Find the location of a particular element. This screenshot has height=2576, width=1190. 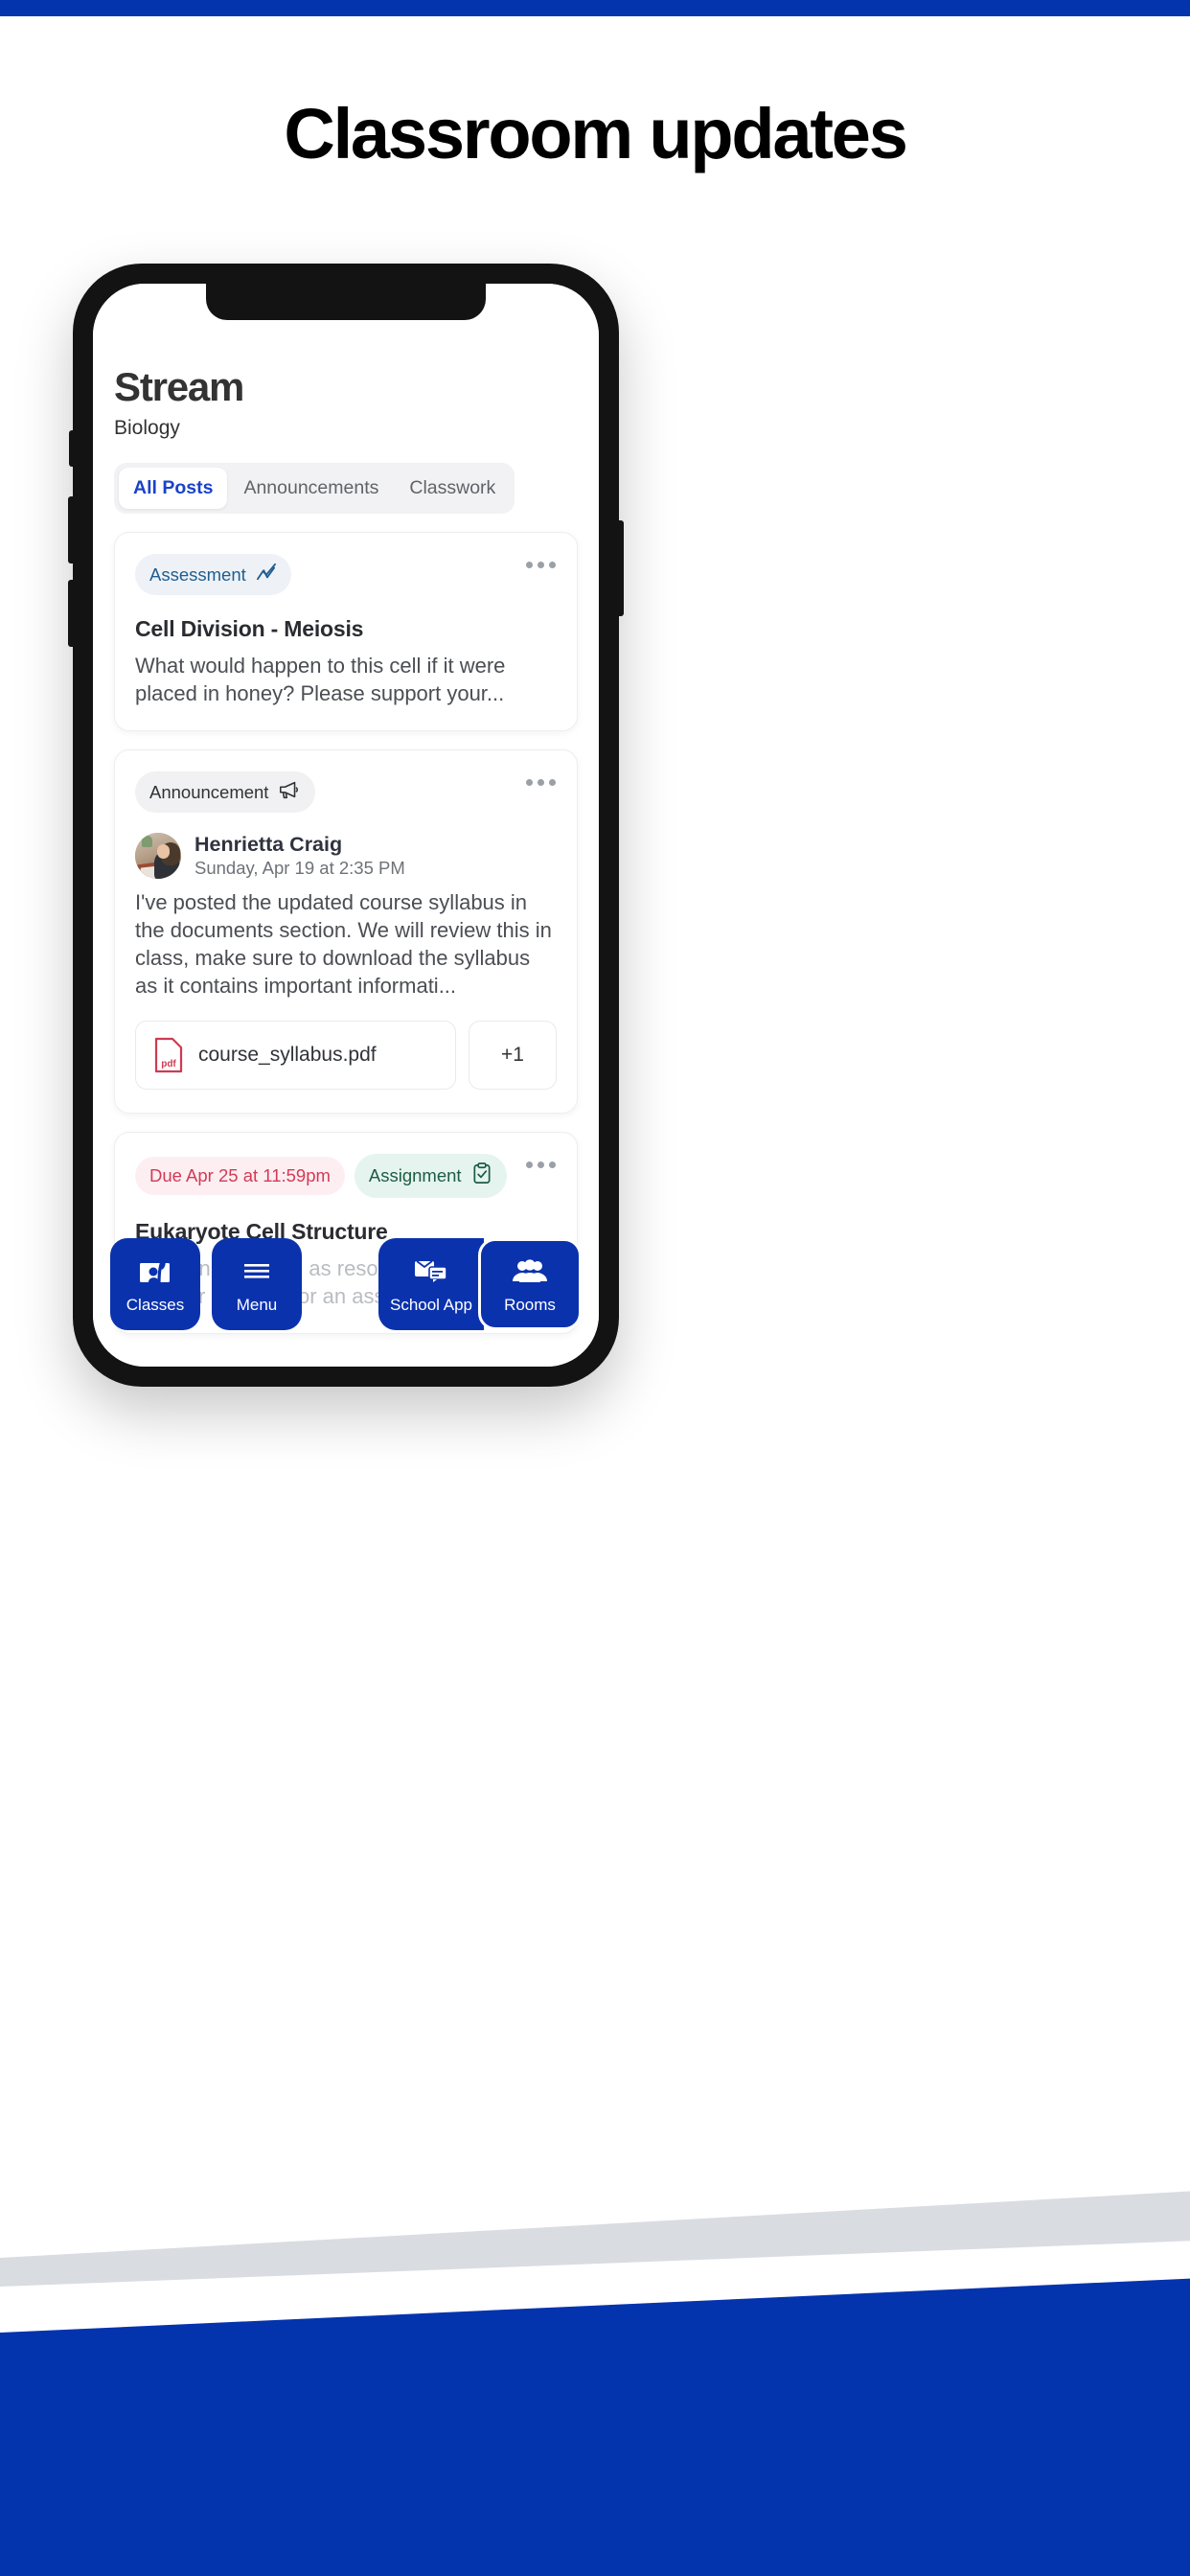

phone-notch is located at coordinates (346, 302).